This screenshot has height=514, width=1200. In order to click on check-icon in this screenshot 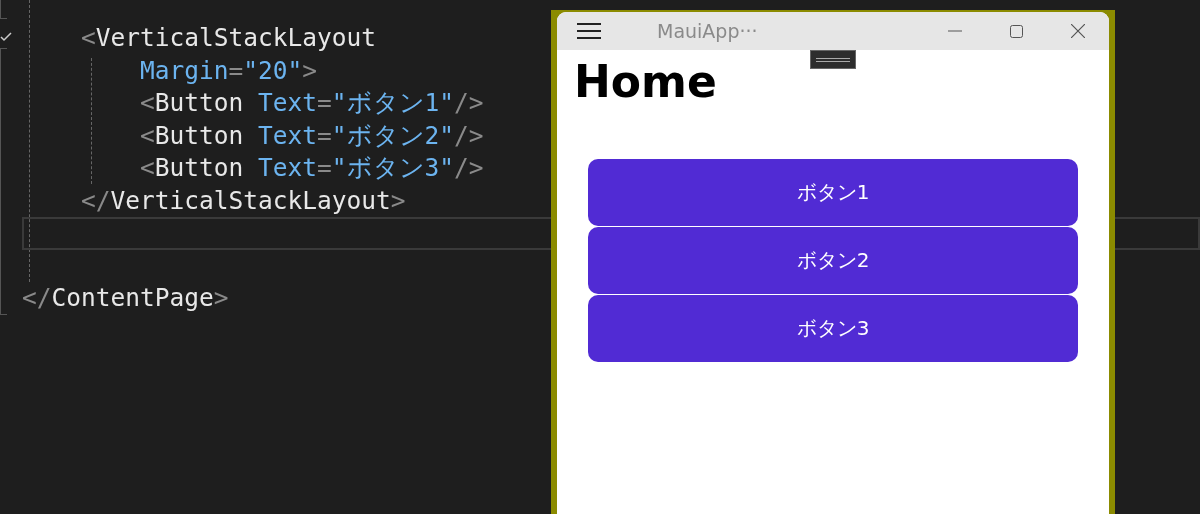, I will do `click(6, 37)`.